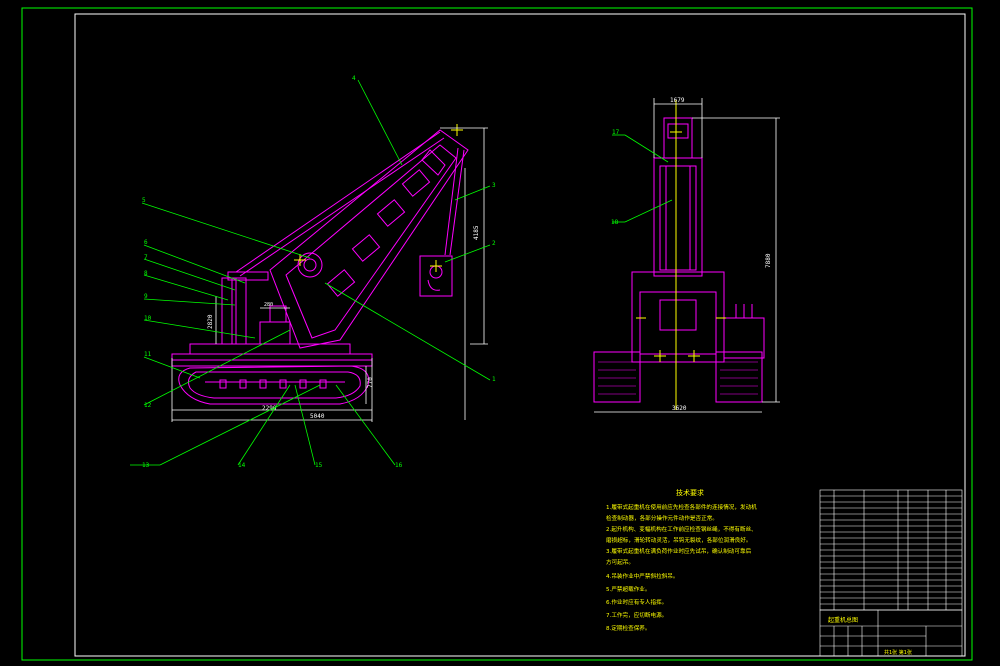 This screenshot has width=1000, height=666. What do you see at coordinates (275, 333) in the screenshot?
I see `cab` at bounding box center [275, 333].